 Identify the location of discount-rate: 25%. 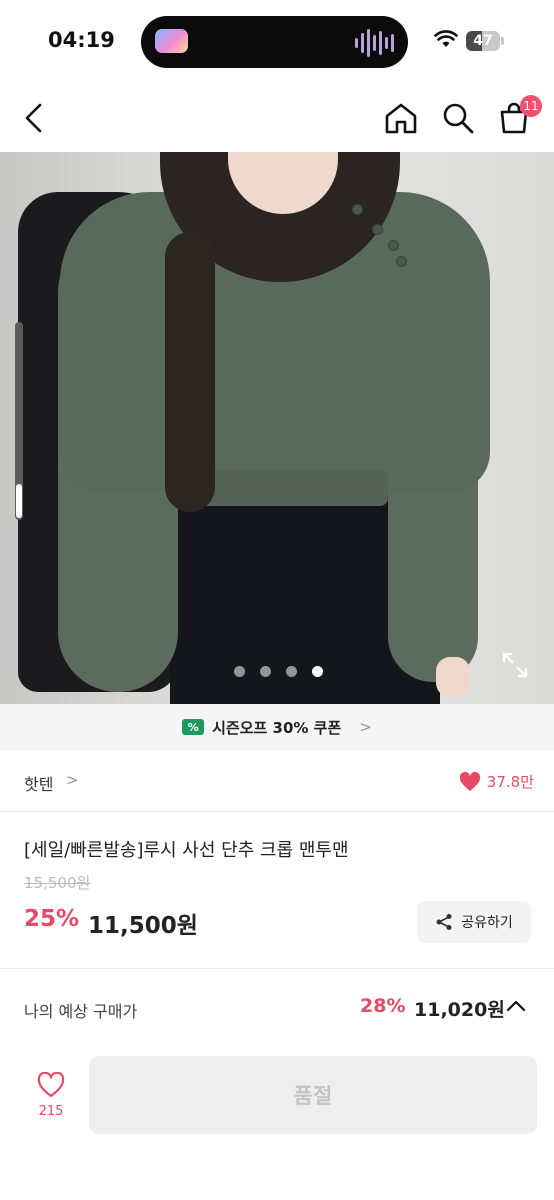
(52, 919).